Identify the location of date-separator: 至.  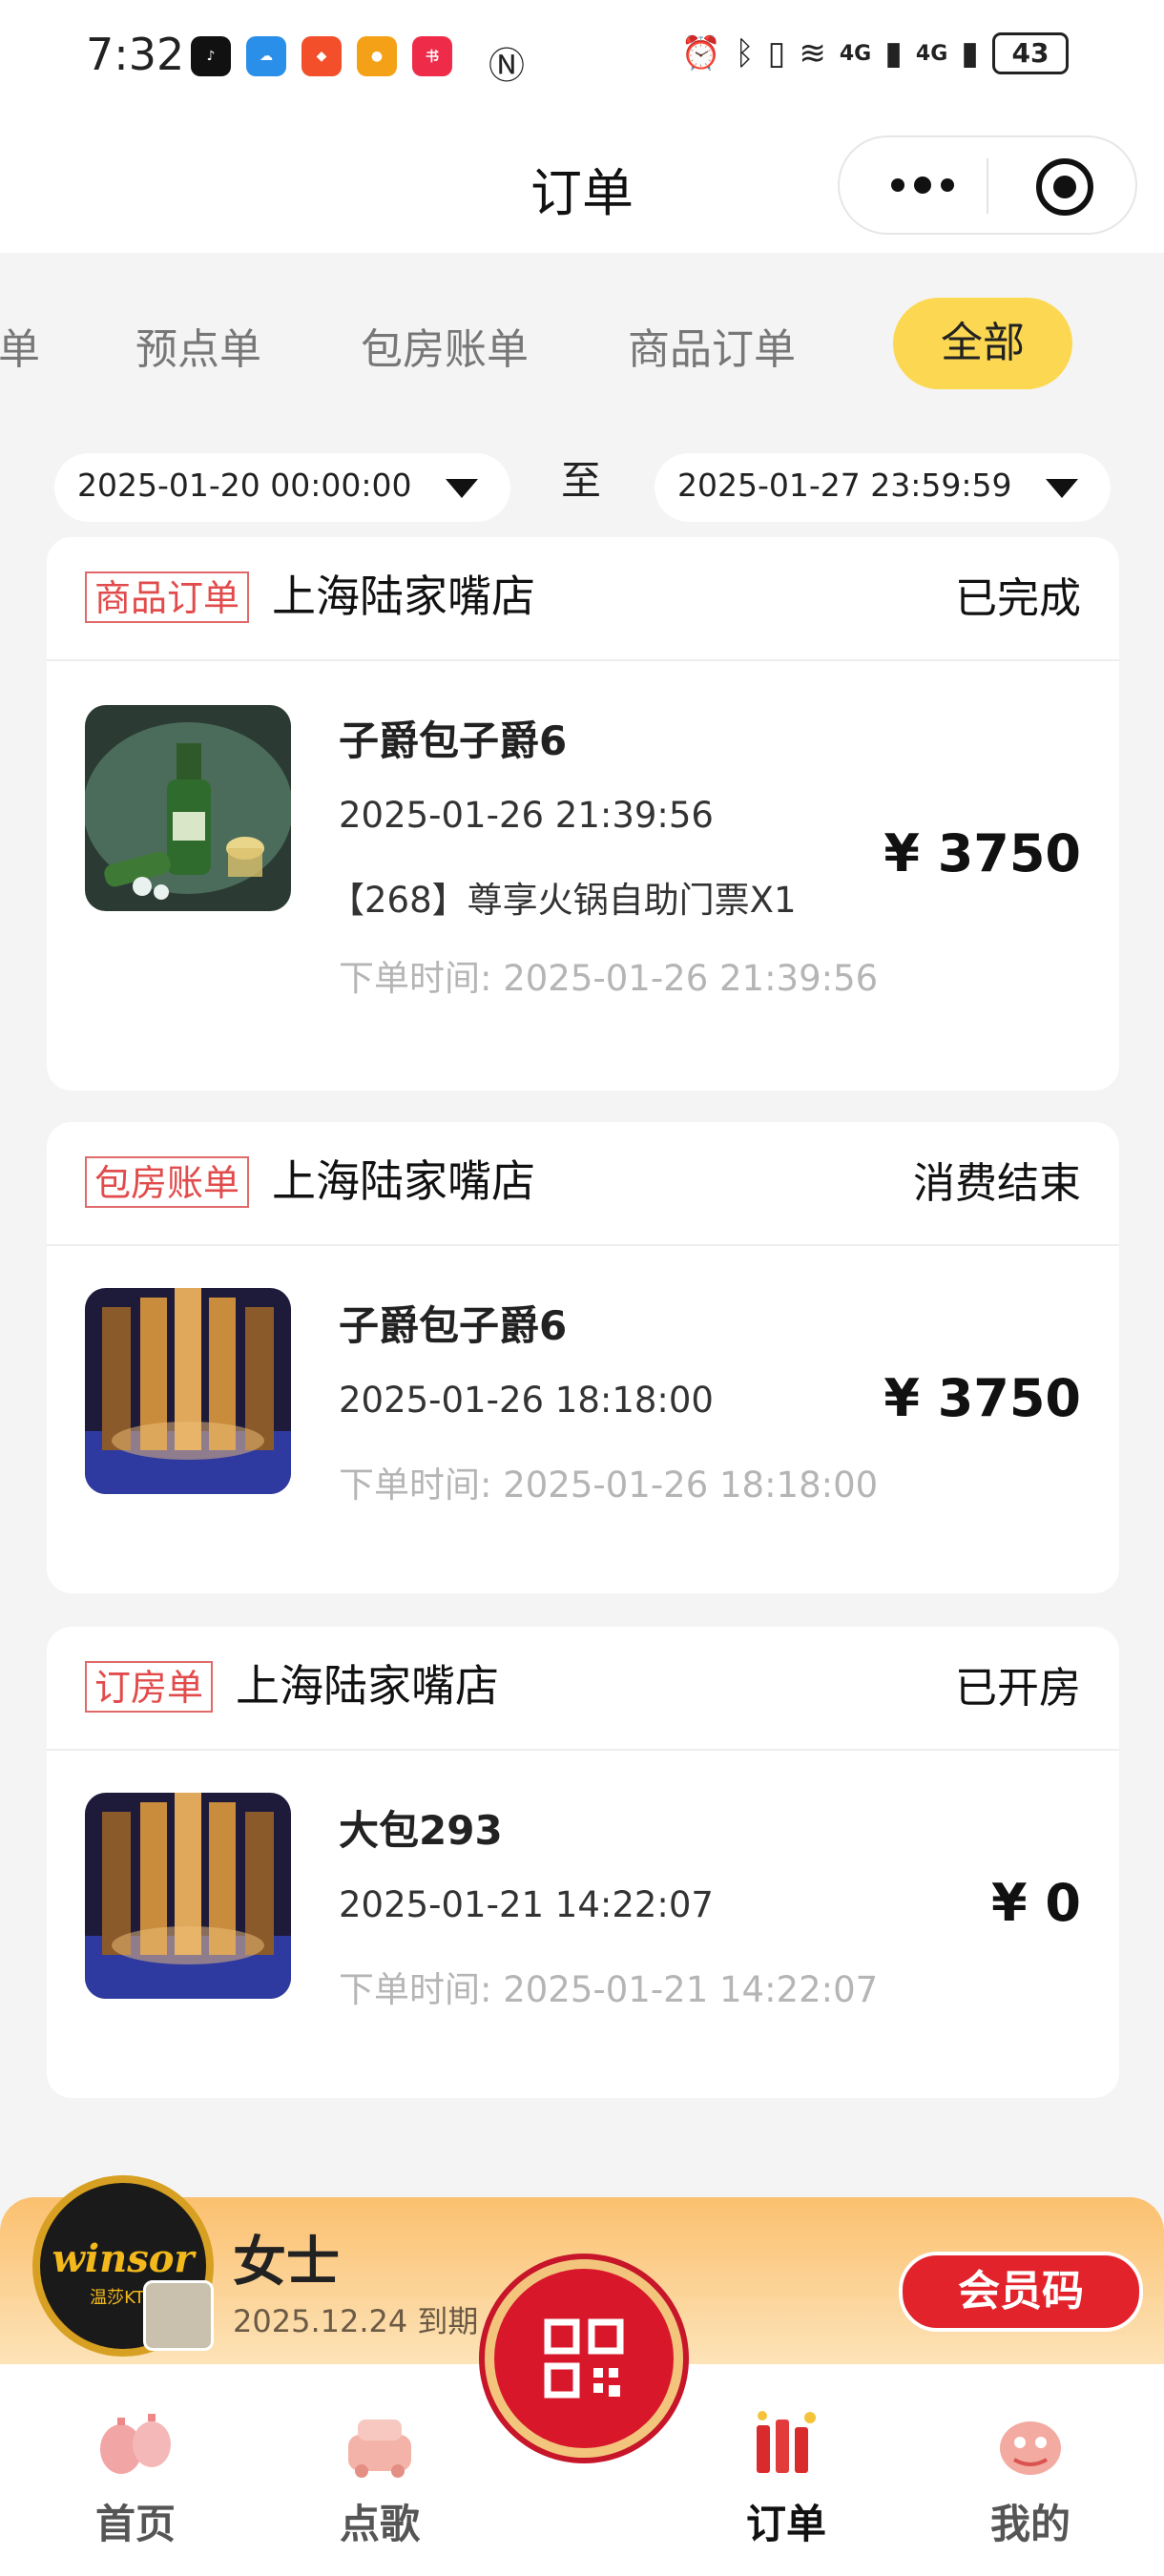
(582, 480).